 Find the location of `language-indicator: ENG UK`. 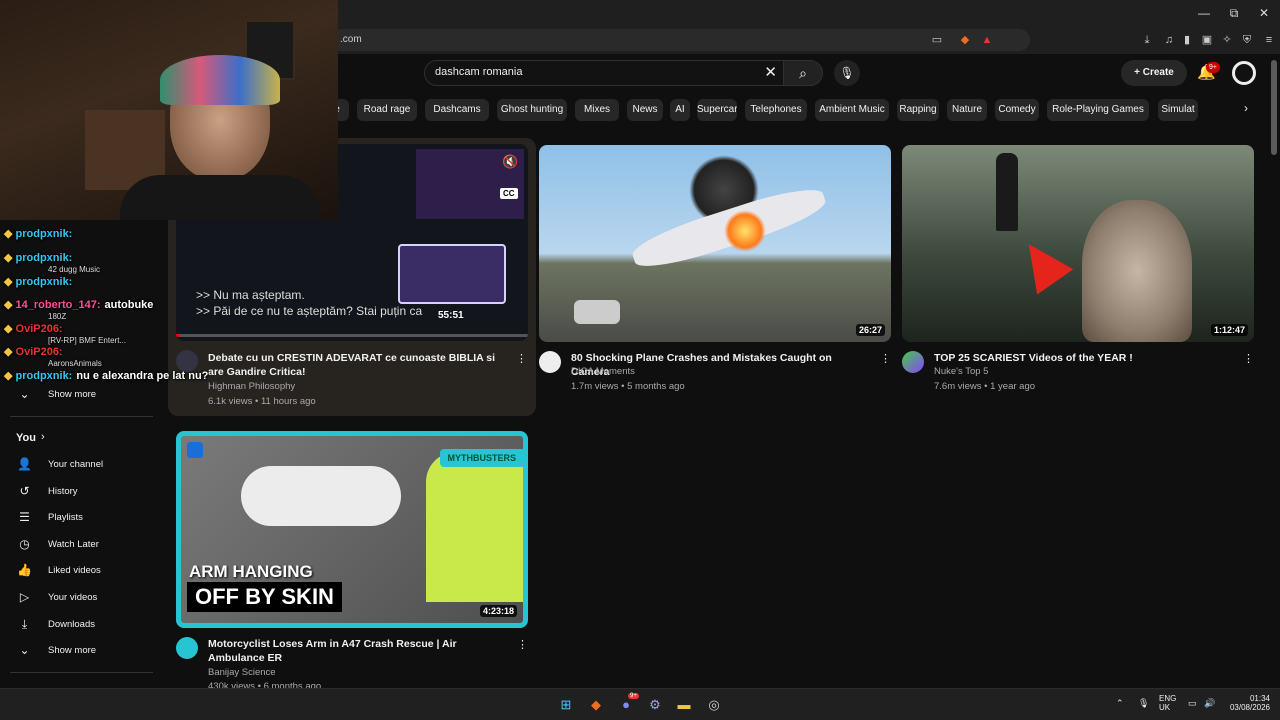

language-indicator: ENG UK is located at coordinates (1167, 703).